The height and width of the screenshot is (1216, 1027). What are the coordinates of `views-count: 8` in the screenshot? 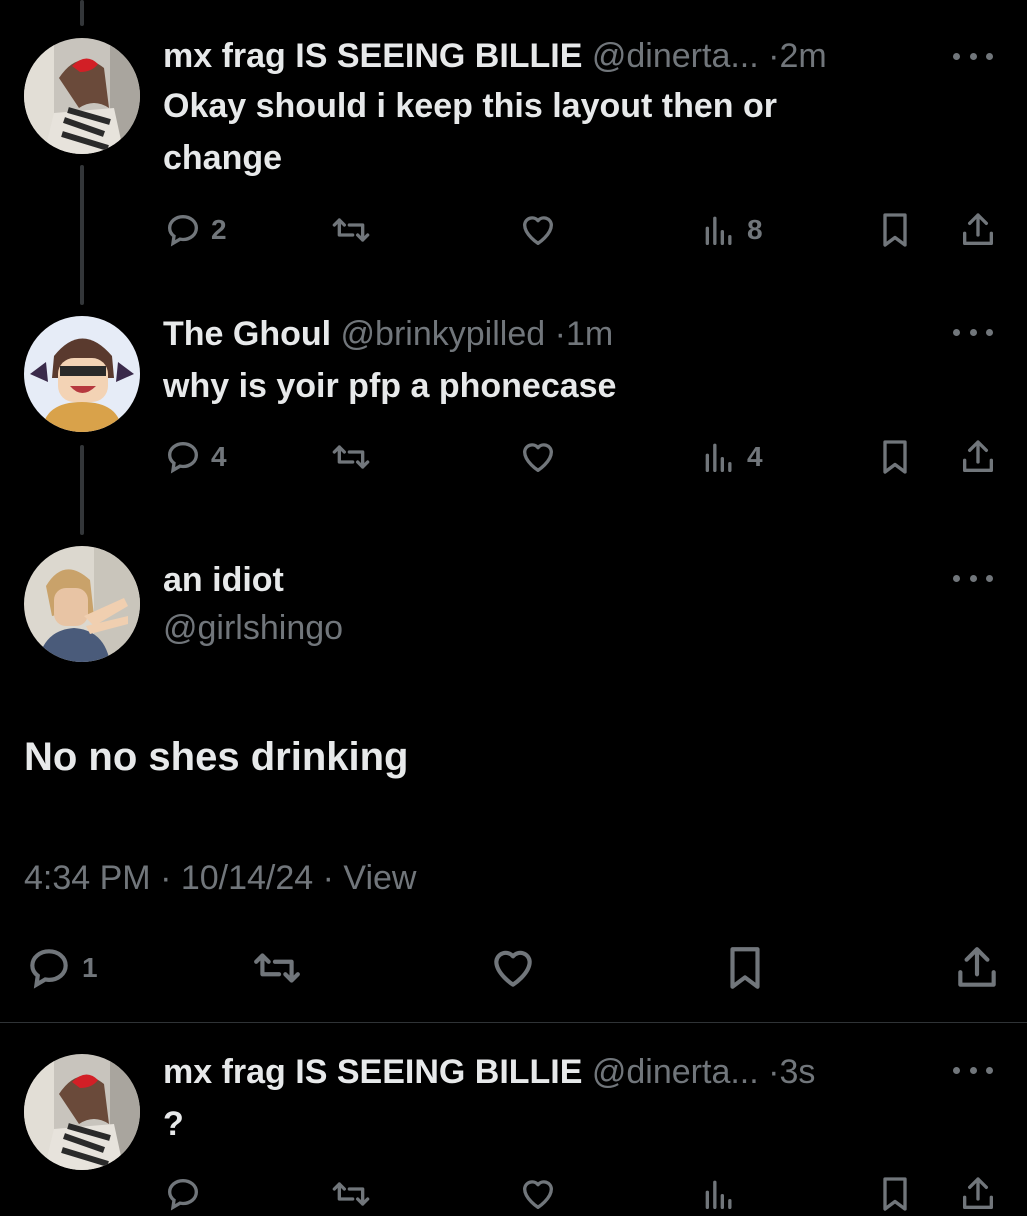 It's located at (755, 229).